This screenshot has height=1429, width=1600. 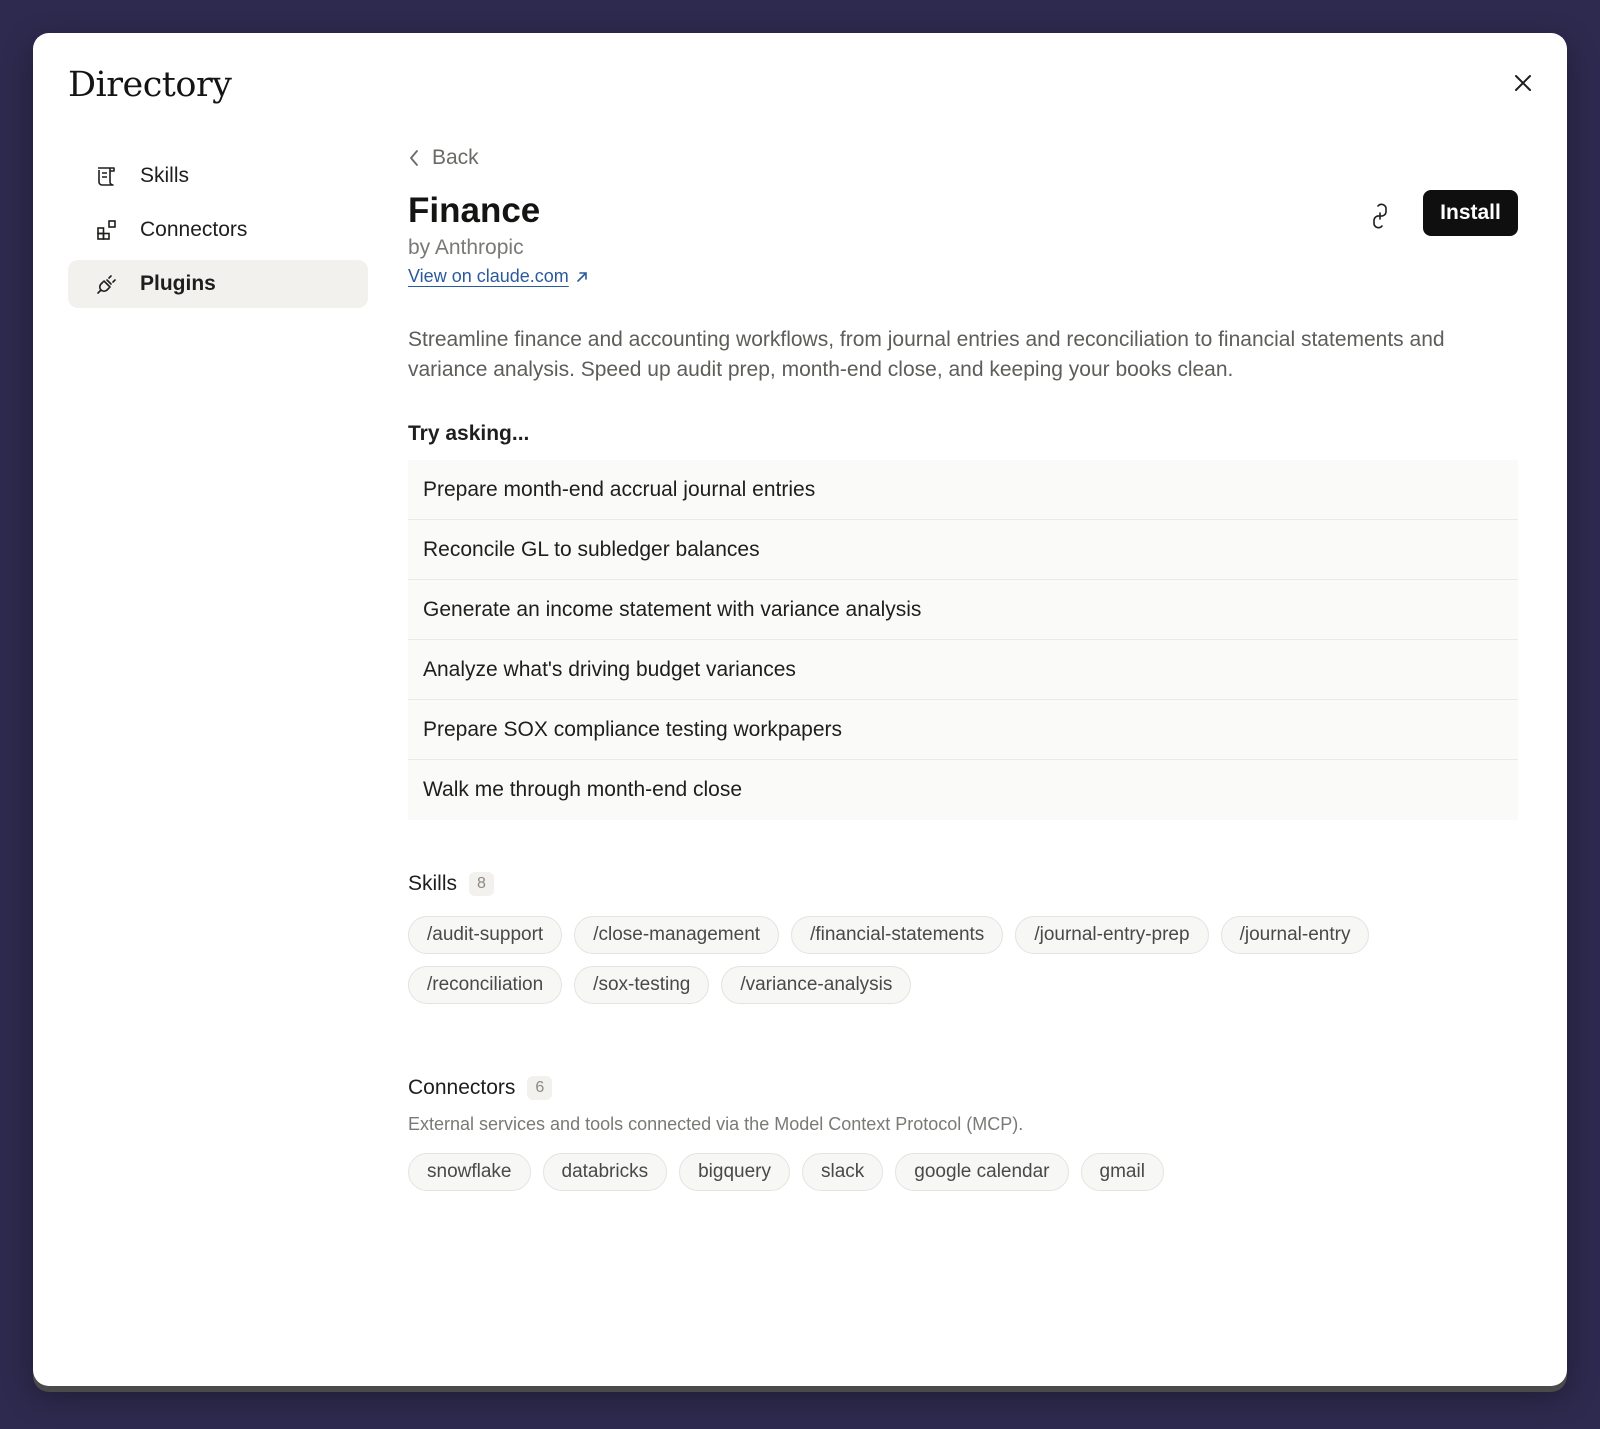 I want to click on view-on-claude-link: View on claude.com, so click(x=498, y=276).